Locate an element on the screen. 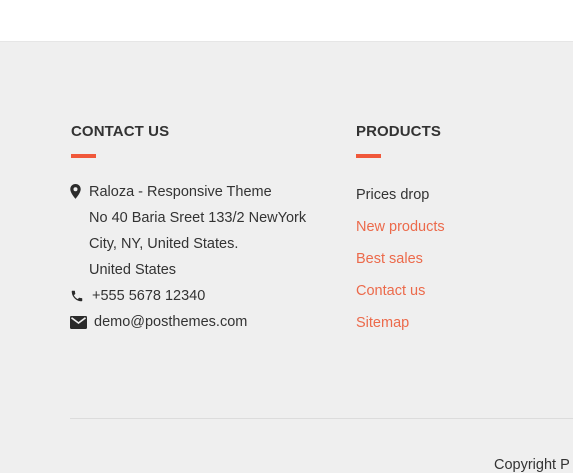 The image size is (573, 473). products-title: PRODUCTS is located at coordinates (398, 131).